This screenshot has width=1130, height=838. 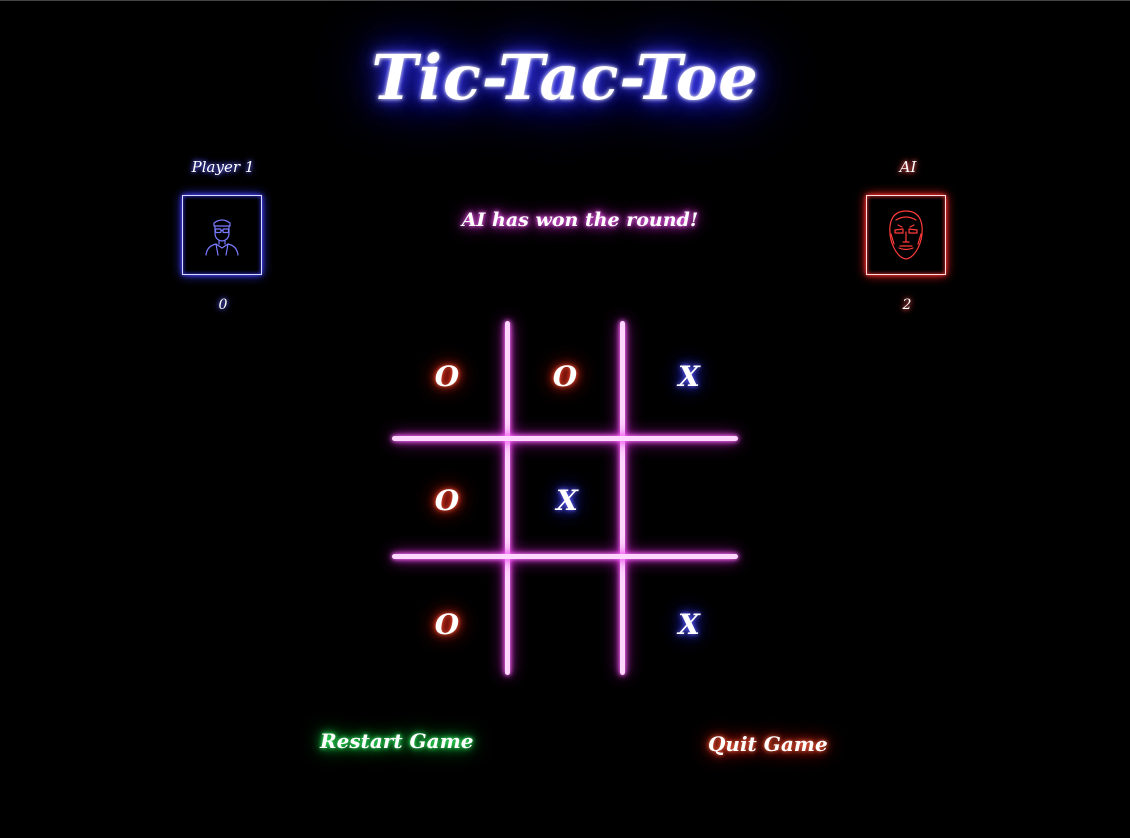 I want to click on board-cell-5: X, so click(x=567, y=500).